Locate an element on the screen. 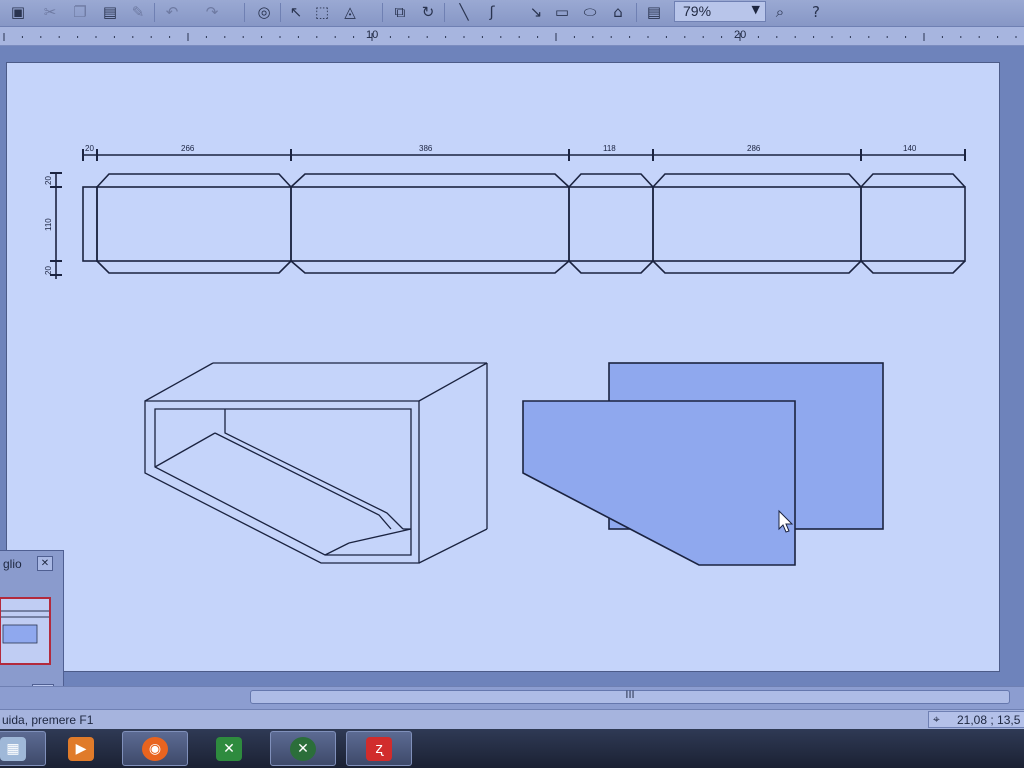 The height and width of the screenshot is (768, 1024). xara-icon: ✕ is located at coordinates (303, 748).